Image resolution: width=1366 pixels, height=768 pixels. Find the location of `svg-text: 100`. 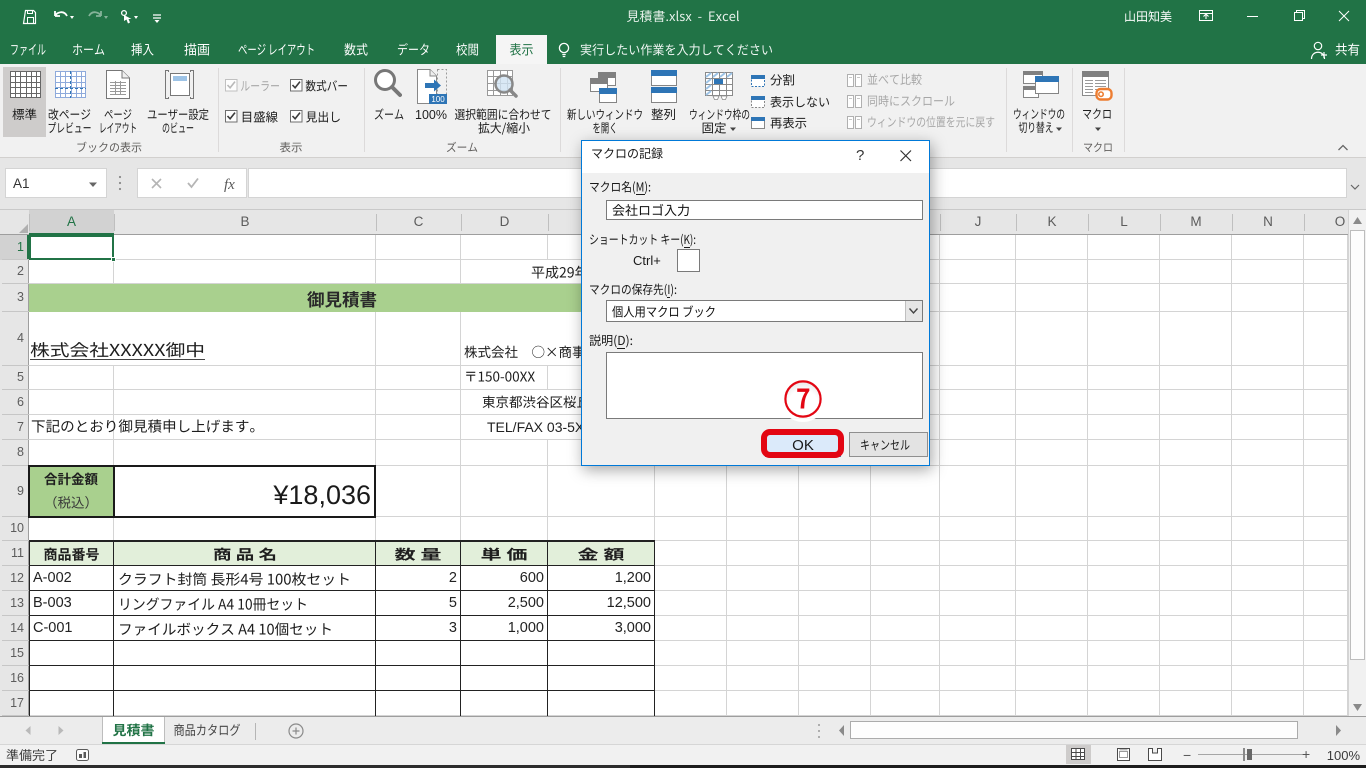

svg-text: 100 is located at coordinates (438, 99).